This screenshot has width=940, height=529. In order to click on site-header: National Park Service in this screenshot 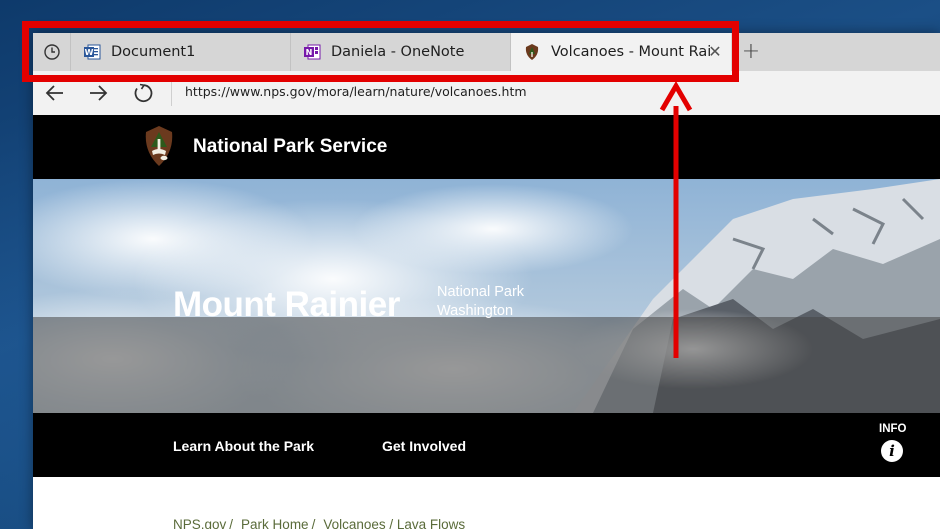, I will do `click(486, 147)`.